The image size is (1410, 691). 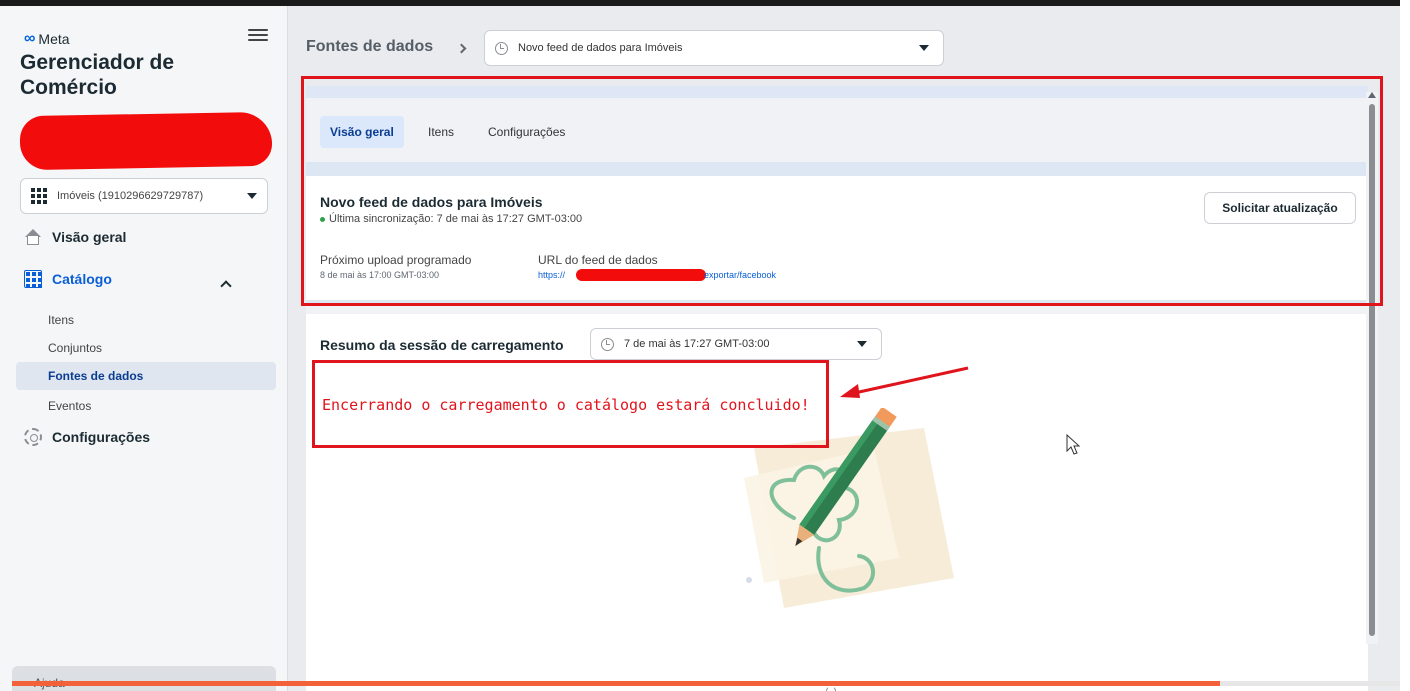 I want to click on catalog-select-label: Imóveis (1910296629729787), so click(x=130, y=196).